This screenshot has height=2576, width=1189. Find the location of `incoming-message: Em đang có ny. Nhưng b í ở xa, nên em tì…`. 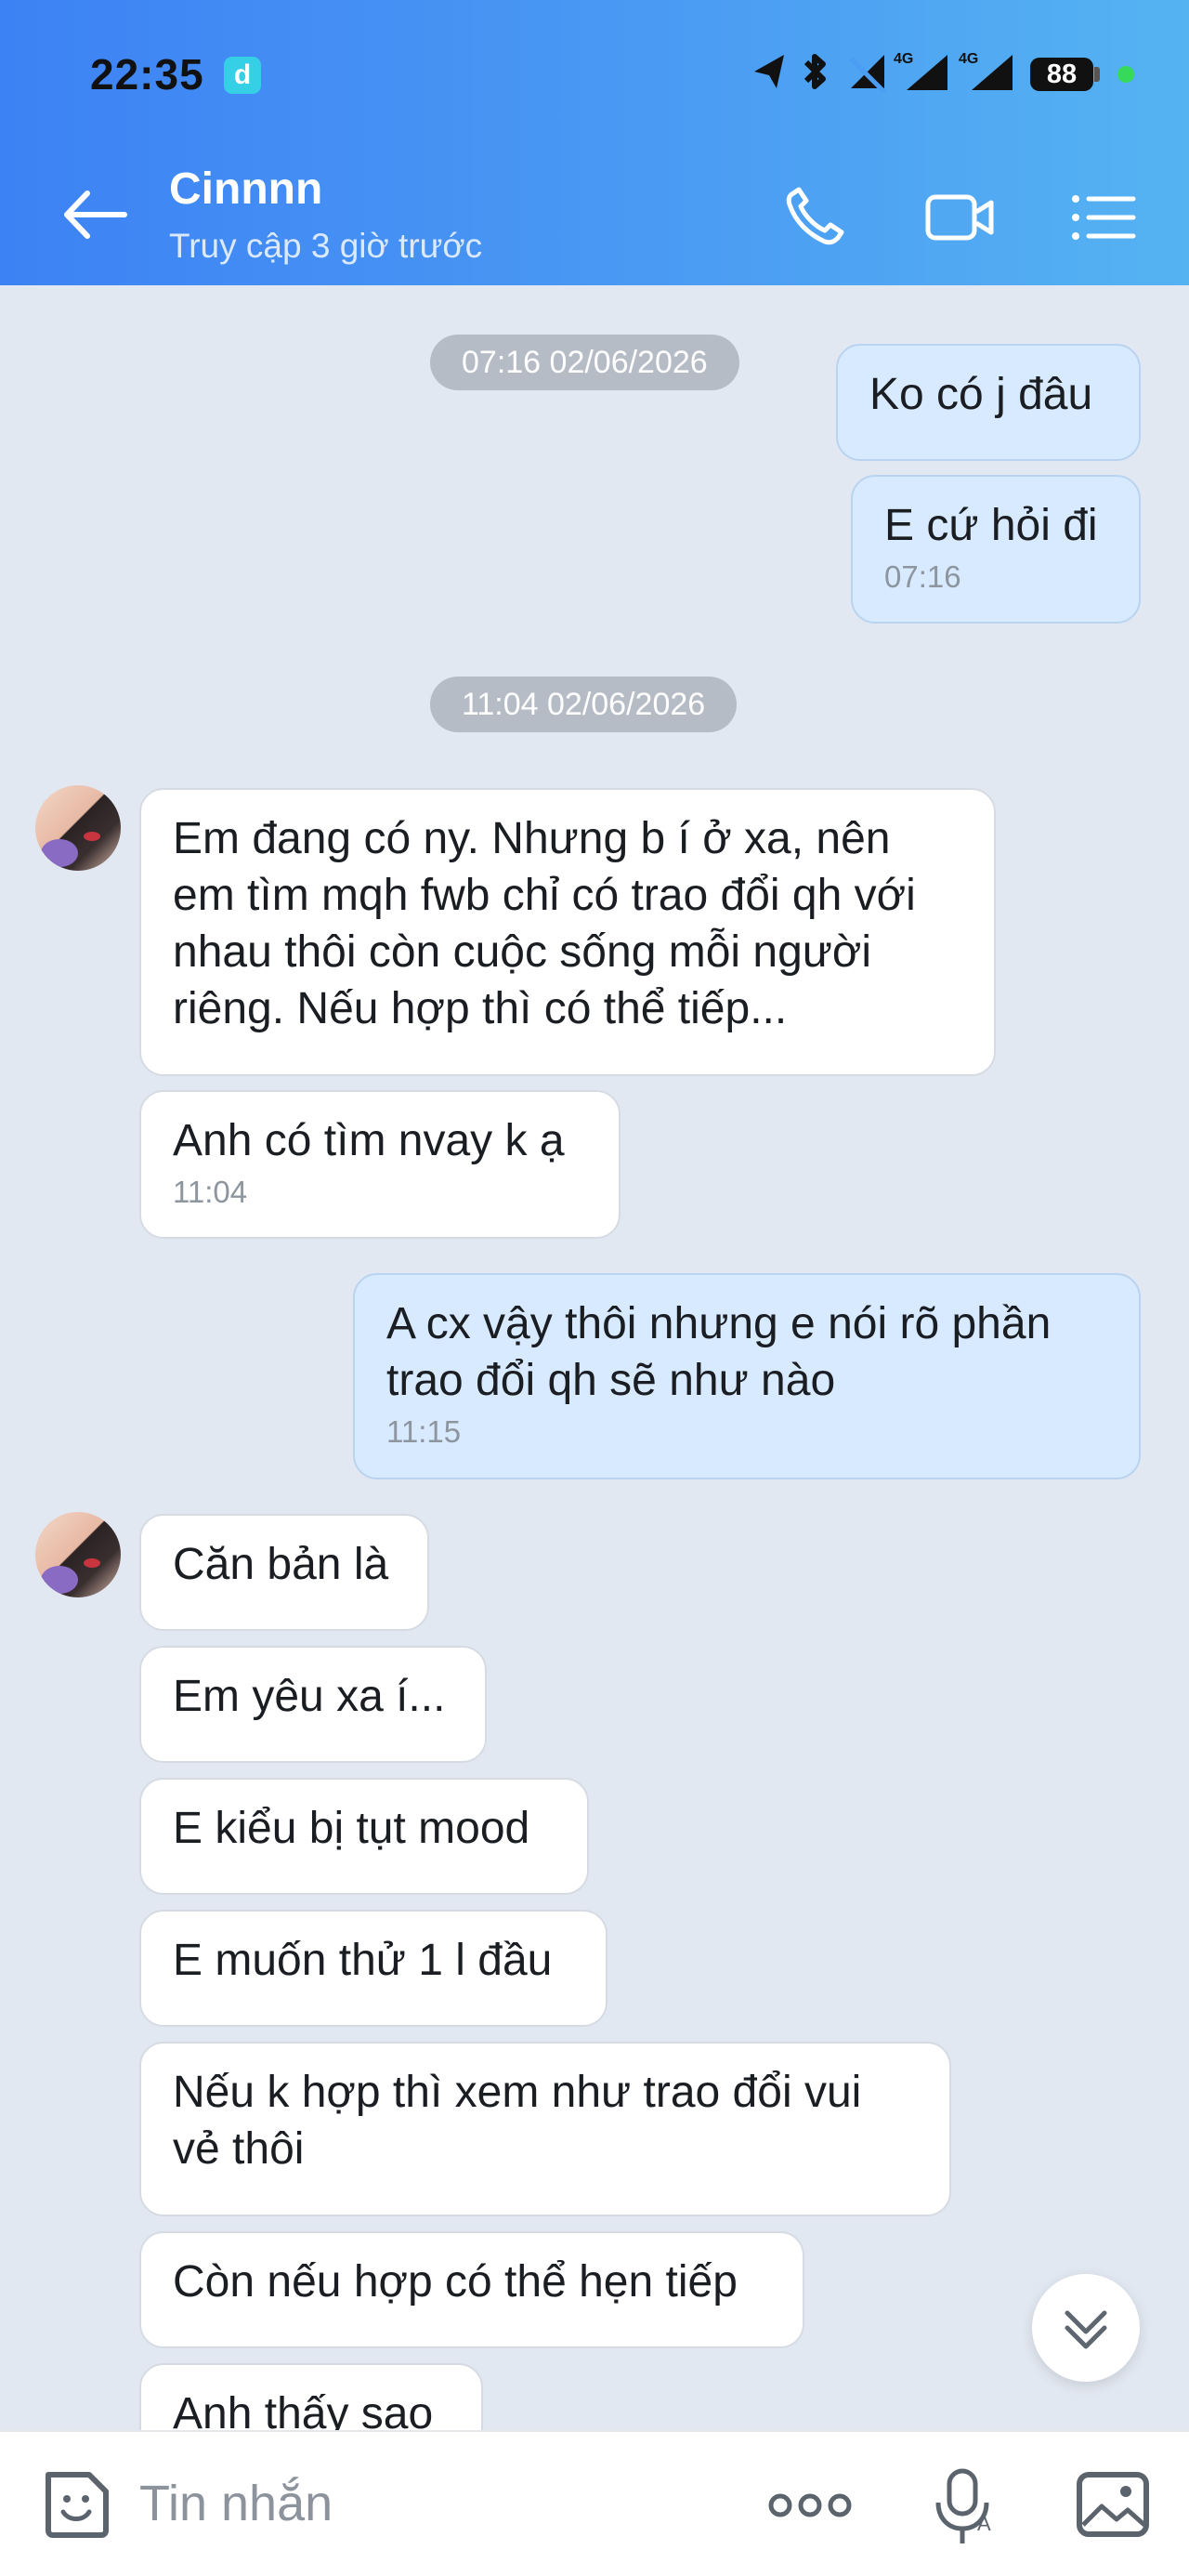

incoming-message: Em đang có ny. Nhưng b í ở xa, nên em tì… is located at coordinates (568, 932).